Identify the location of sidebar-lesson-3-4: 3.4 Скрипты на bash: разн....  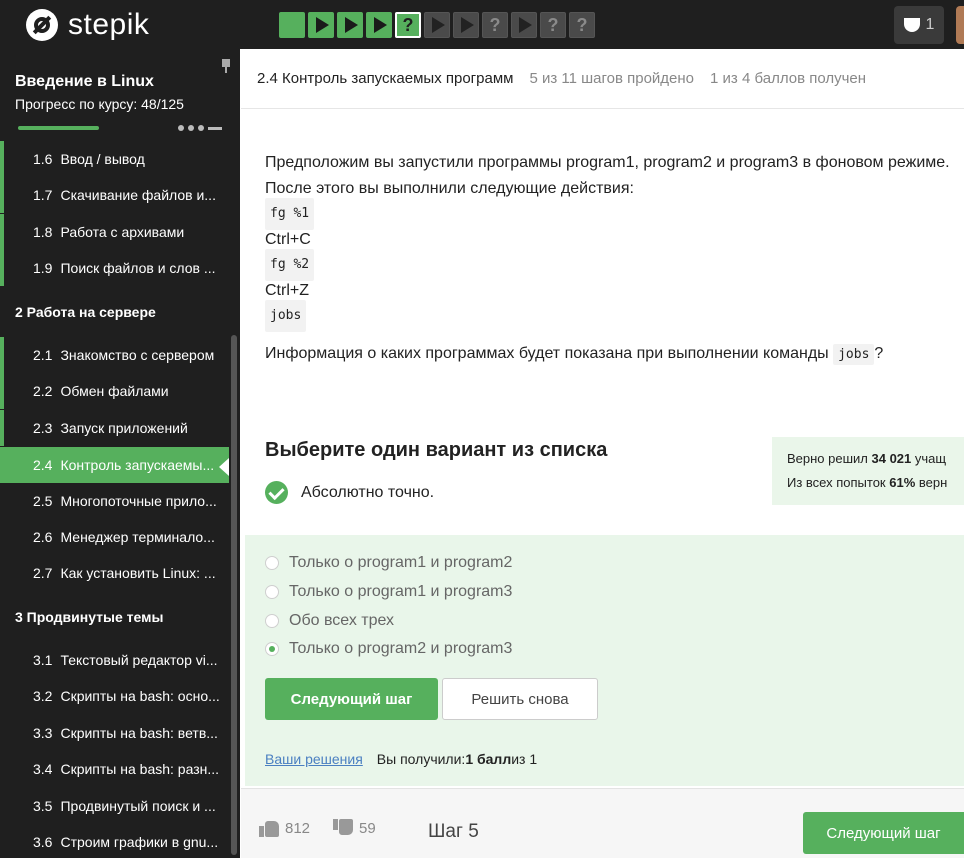
(114, 769).